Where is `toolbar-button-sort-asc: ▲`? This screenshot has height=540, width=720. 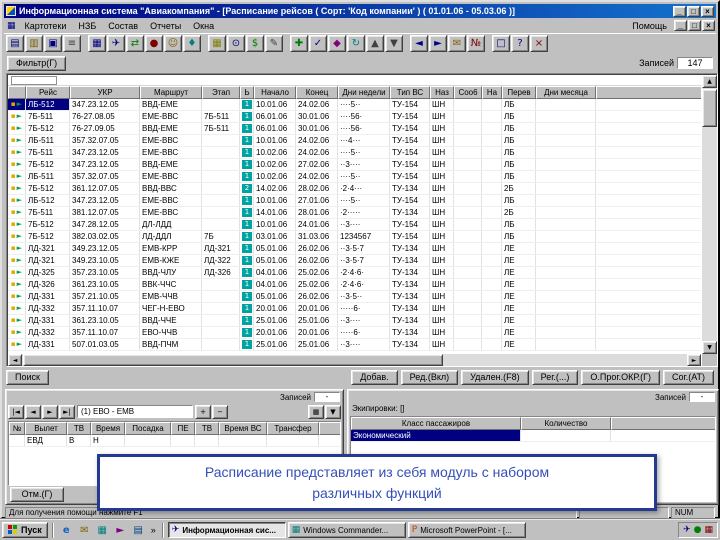 toolbar-button-sort-asc: ▲ is located at coordinates (375, 43).